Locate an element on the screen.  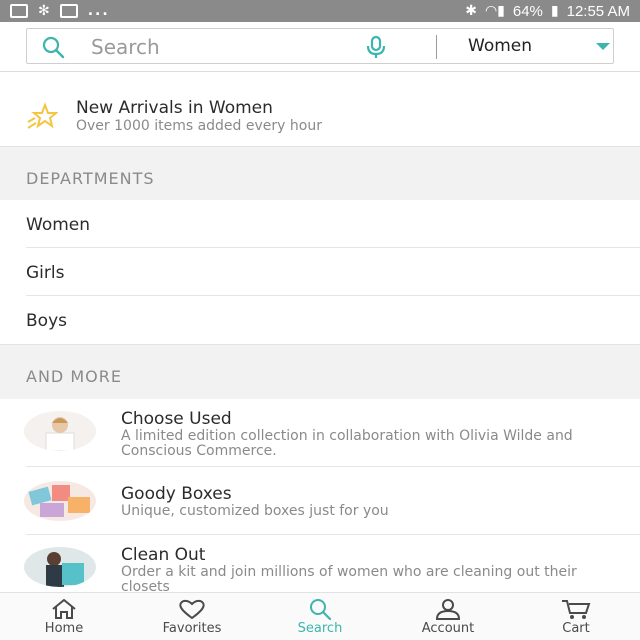
search-bar: Women is located at coordinates (320, 46).